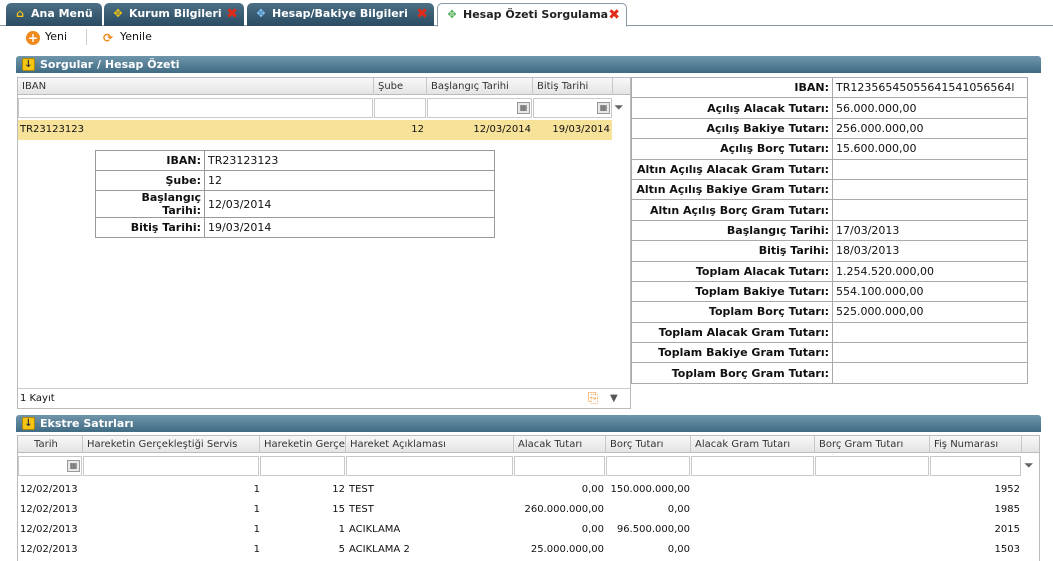 Image resolution: width=1053 pixels, height=561 pixels. Describe the element at coordinates (732, 312) in the screenshot. I see `summary-label: Toplam Borç Tutarı:` at that location.